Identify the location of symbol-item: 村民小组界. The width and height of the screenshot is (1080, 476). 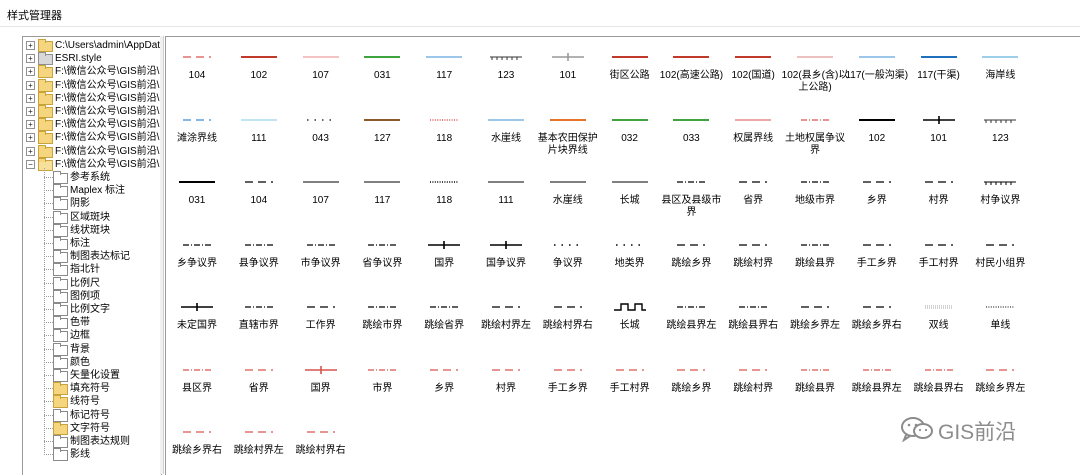
(1000, 259).